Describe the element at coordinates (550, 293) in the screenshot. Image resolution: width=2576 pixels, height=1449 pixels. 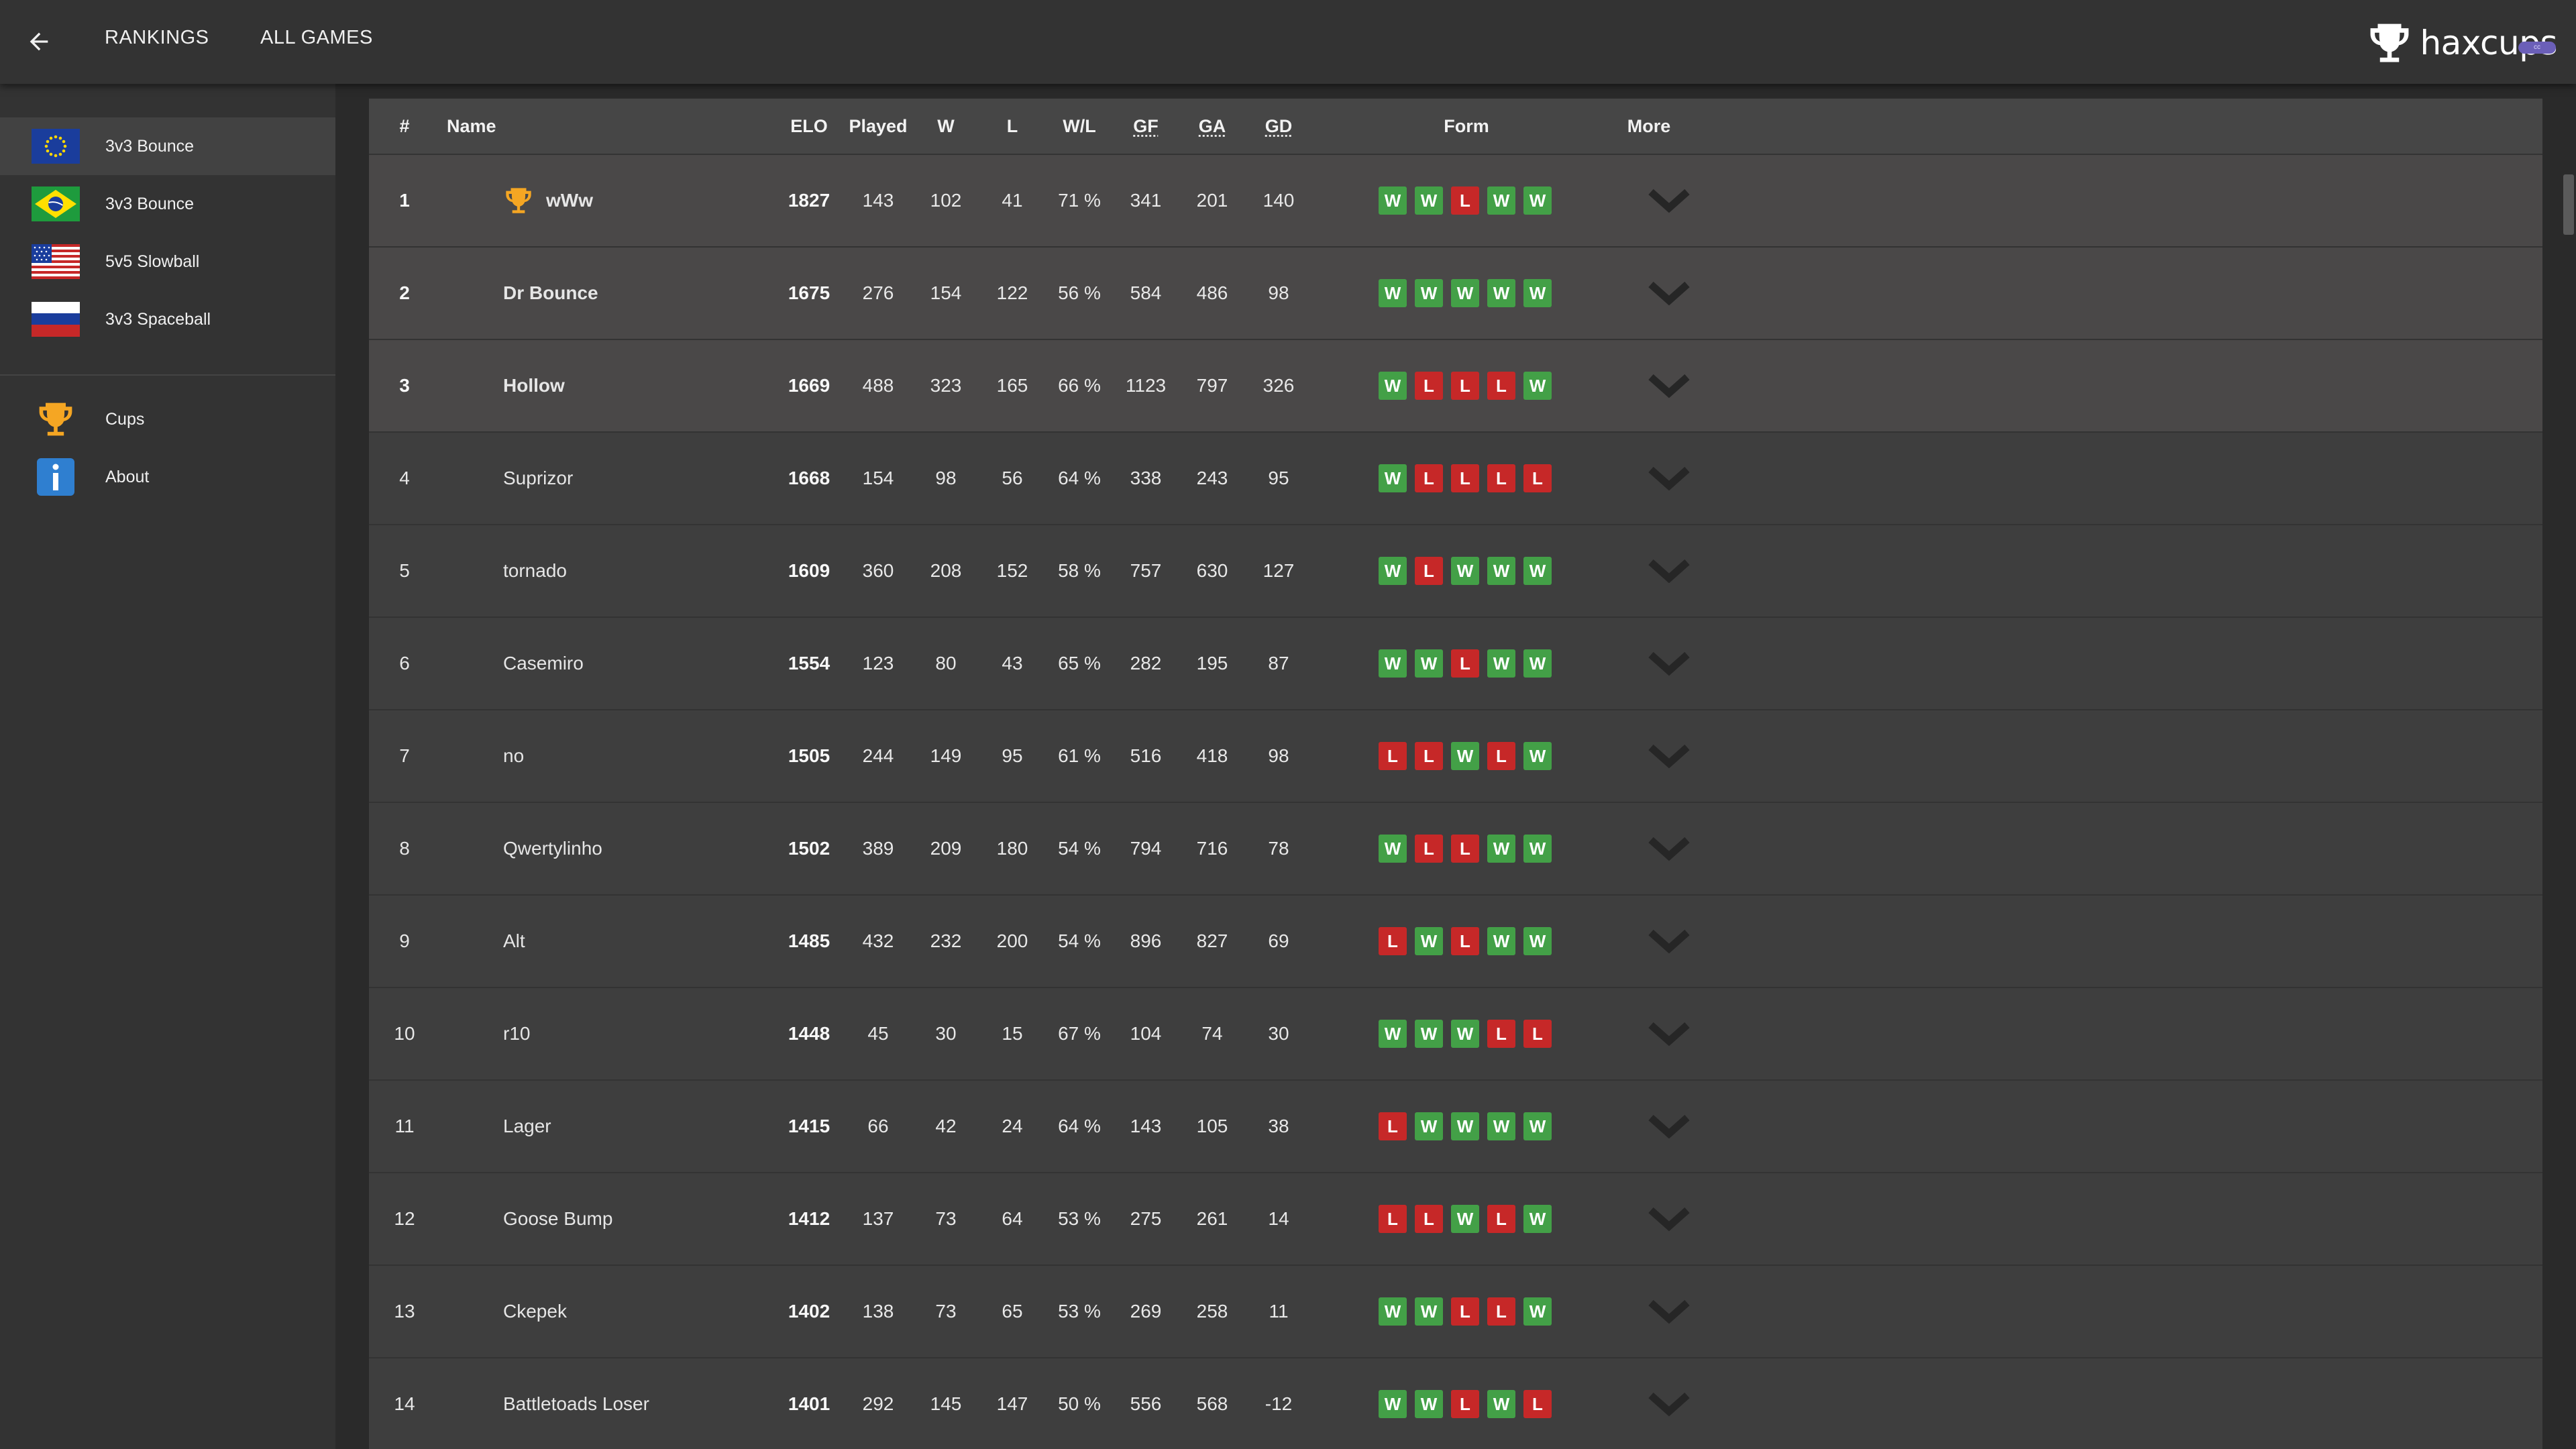
I see `player-name-cell: Dr Bounce` at that location.